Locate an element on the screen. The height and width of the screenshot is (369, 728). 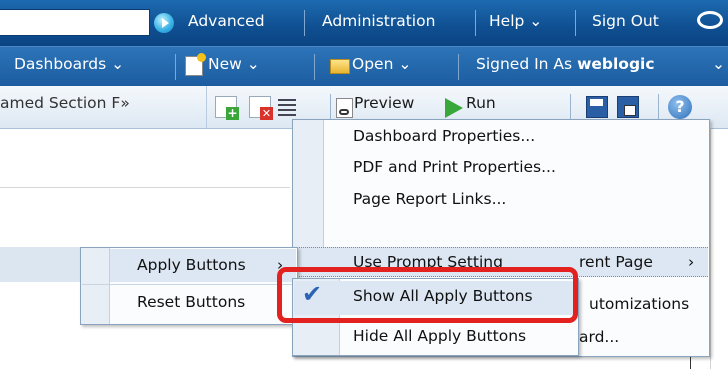
open-label: Open is located at coordinates (373, 64).